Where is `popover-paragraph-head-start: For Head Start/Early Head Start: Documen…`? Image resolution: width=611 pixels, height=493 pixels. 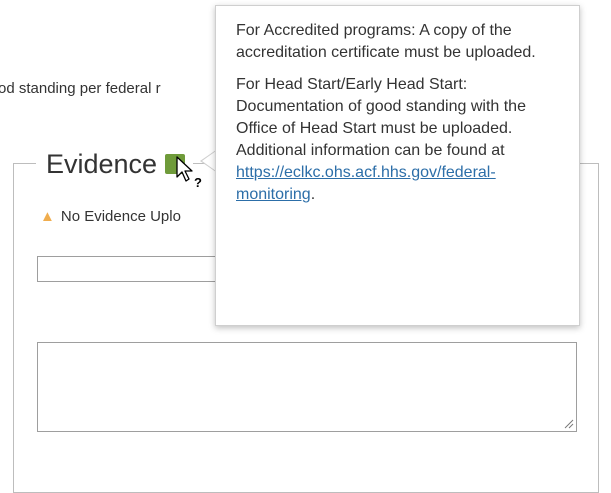
popover-paragraph-head-start: For Head Start/Early Head Start: Documen… is located at coordinates (398, 140).